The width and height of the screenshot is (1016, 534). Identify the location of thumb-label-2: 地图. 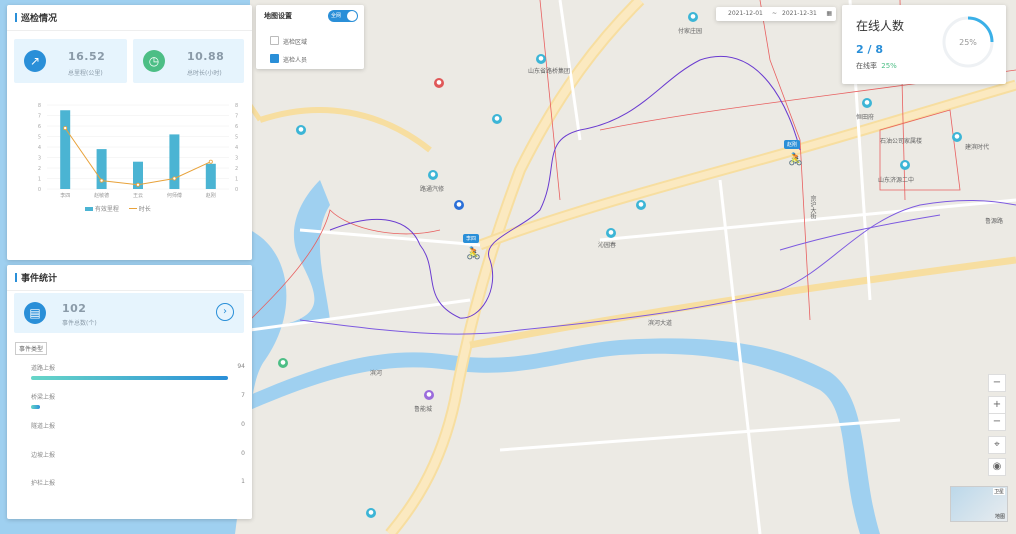
(999, 517).